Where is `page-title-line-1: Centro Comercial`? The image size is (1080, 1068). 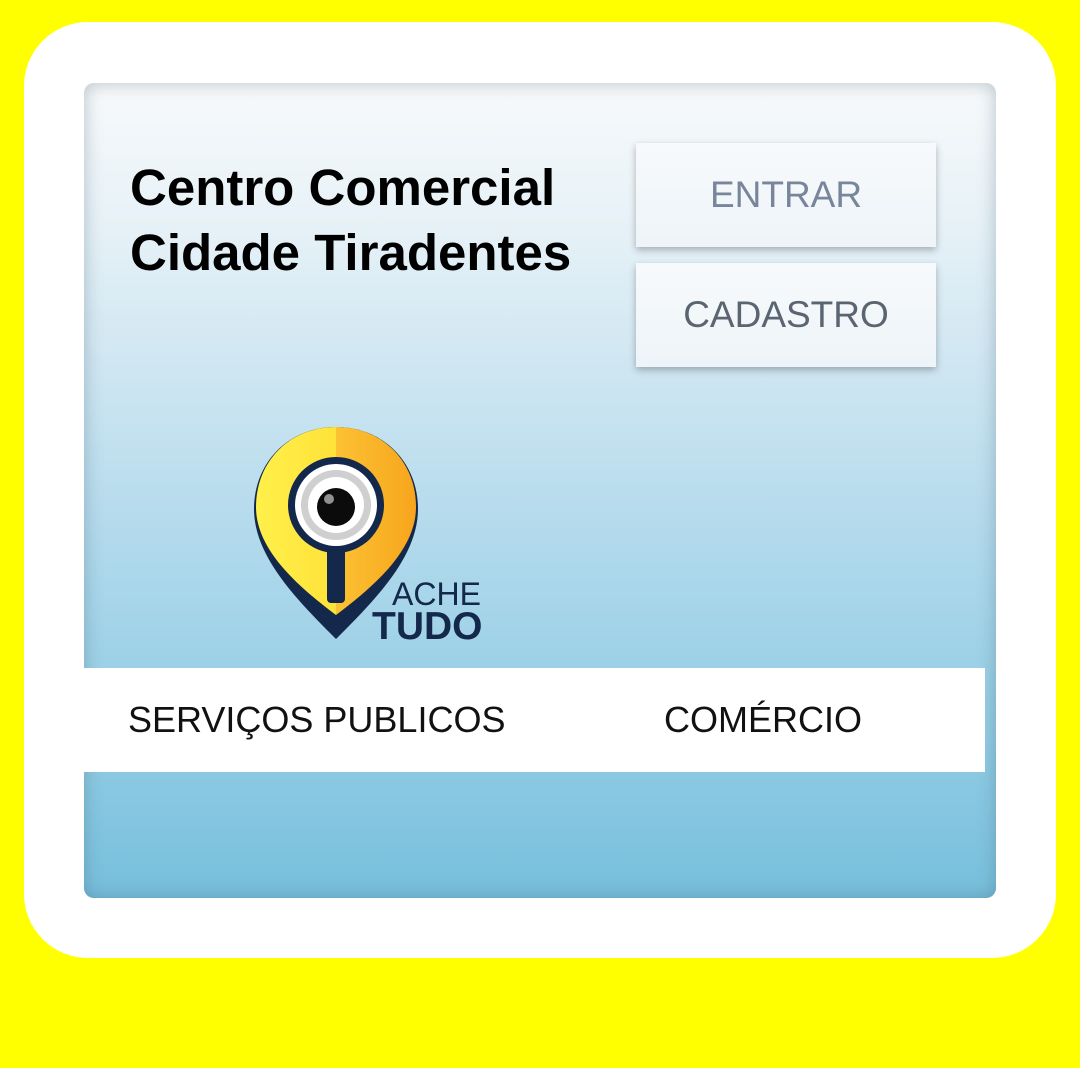
page-title-line-1: Centro Comercial is located at coordinates (343, 187).